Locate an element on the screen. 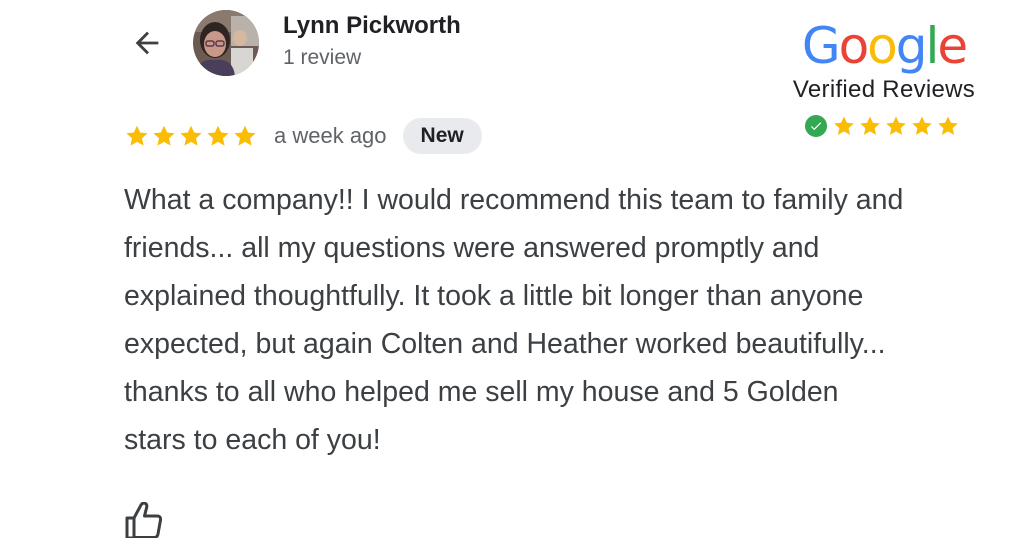  badge-stars is located at coordinates (896, 126).